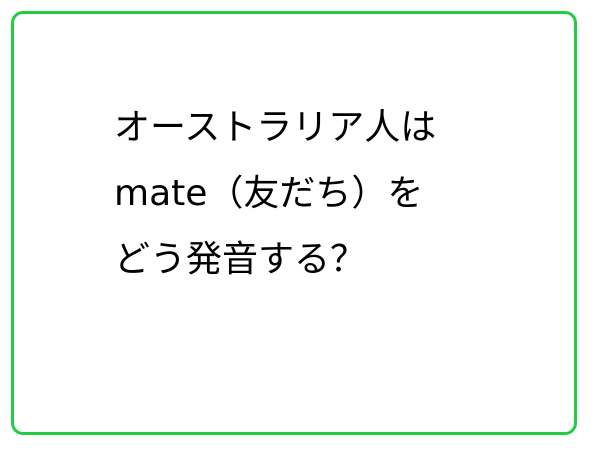 The height and width of the screenshot is (450, 600). What do you see at coordinates (240, 259) in the screenshot?
I see `question-line-3: どう発音する？` at bounding box center [240, 259].